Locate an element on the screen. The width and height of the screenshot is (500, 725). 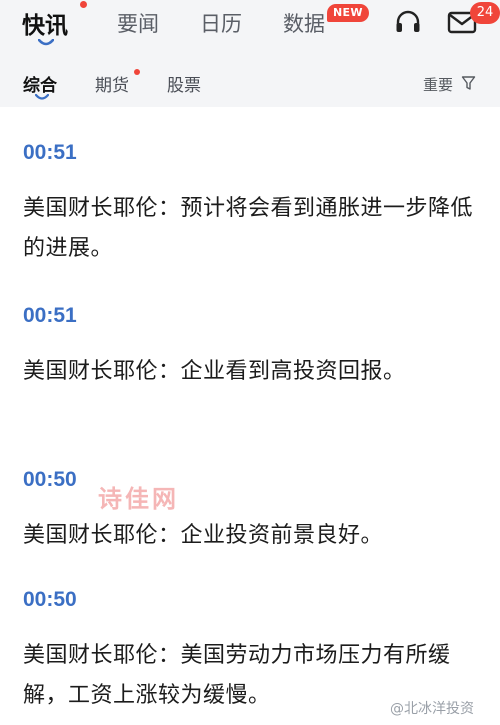
importance-filter-label: 重要 is located at coordinates (438, 85).